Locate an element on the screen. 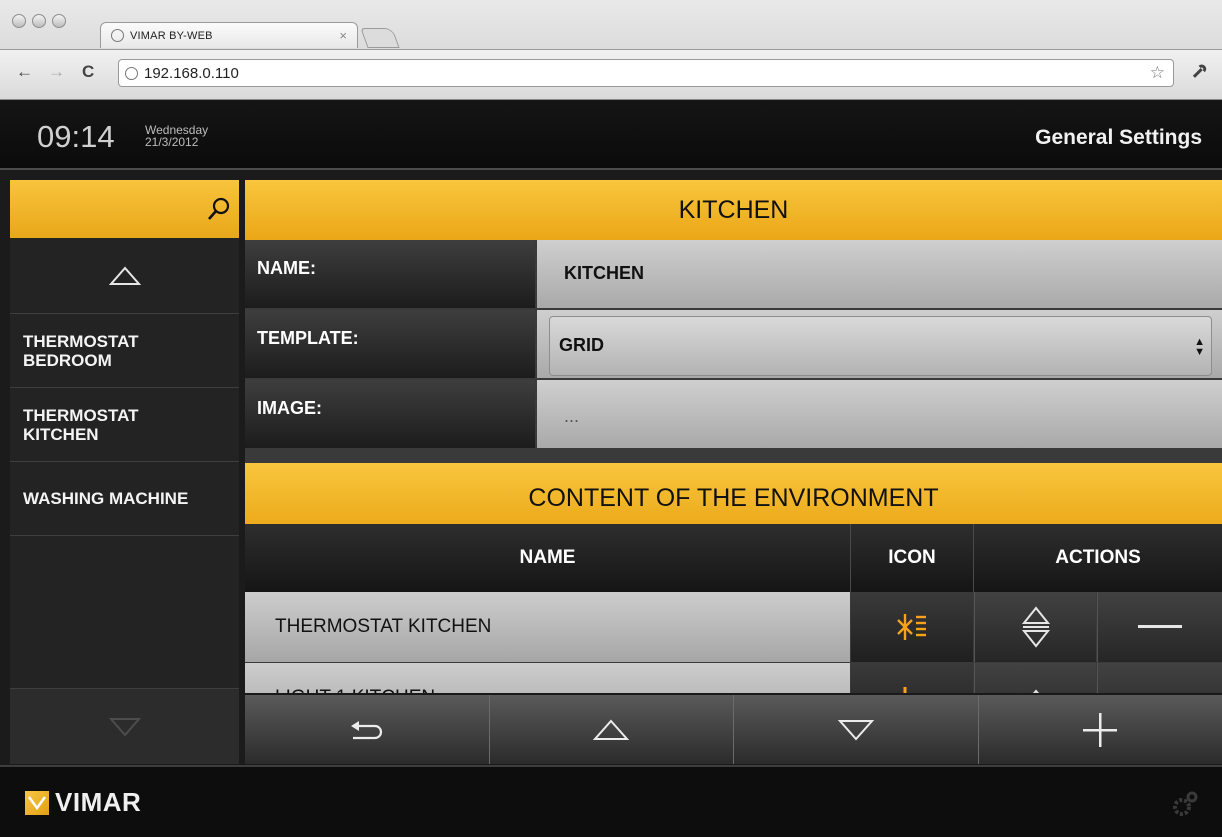 The width and height of the screenshot is (1222, 837). content-title: CONTENT OF THE ENVIRONMENT is located at coordinates (733, 497).